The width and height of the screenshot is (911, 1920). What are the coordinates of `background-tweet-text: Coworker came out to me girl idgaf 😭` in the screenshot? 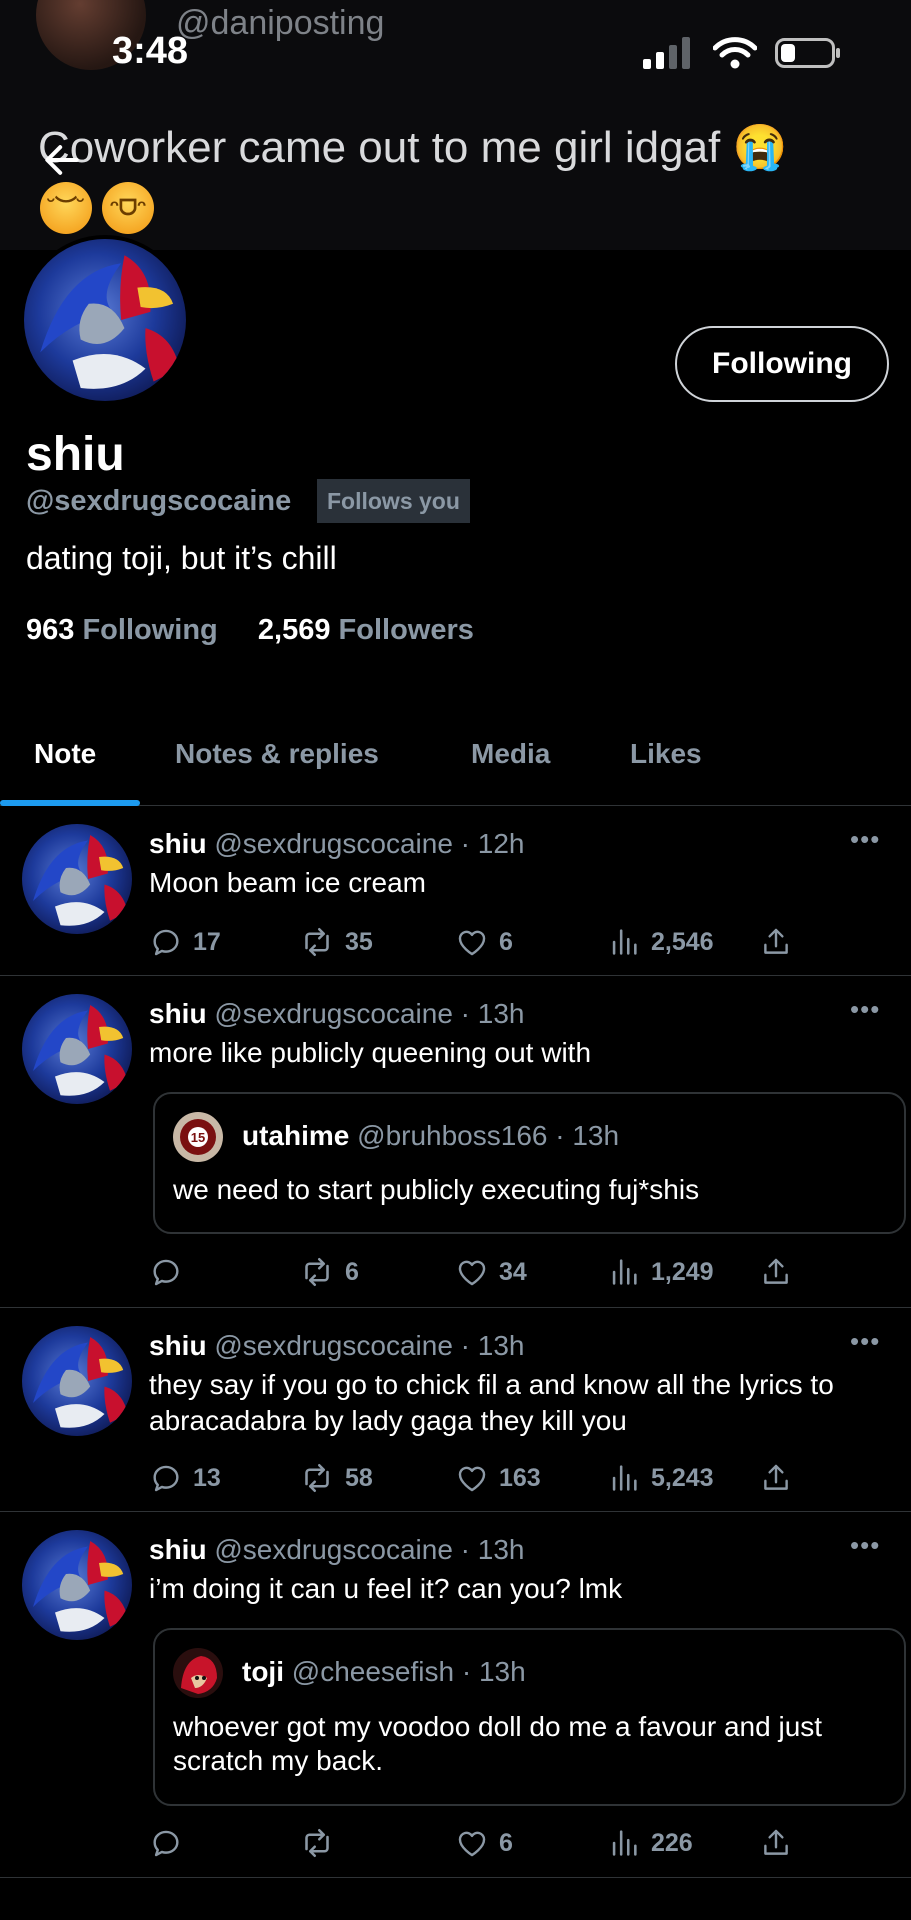 It's located at (413, 147).